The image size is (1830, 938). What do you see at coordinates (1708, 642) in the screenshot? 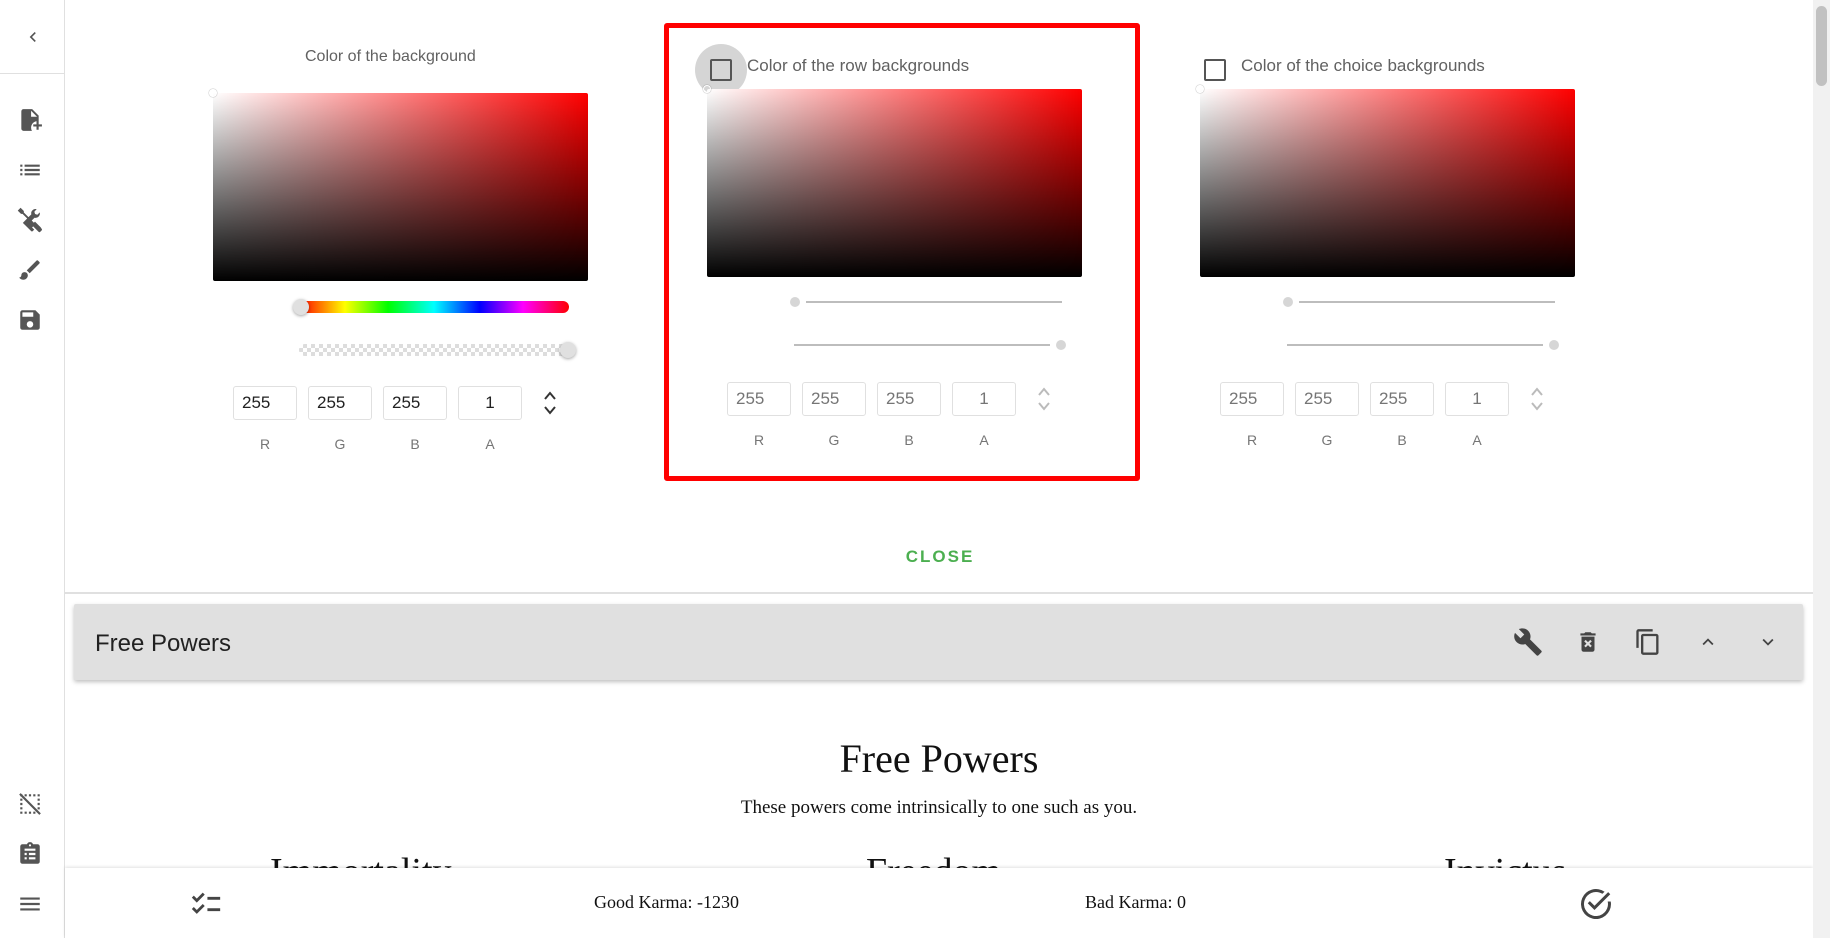
I see `chevron-up-icon` at bounding box center [1708, 642].